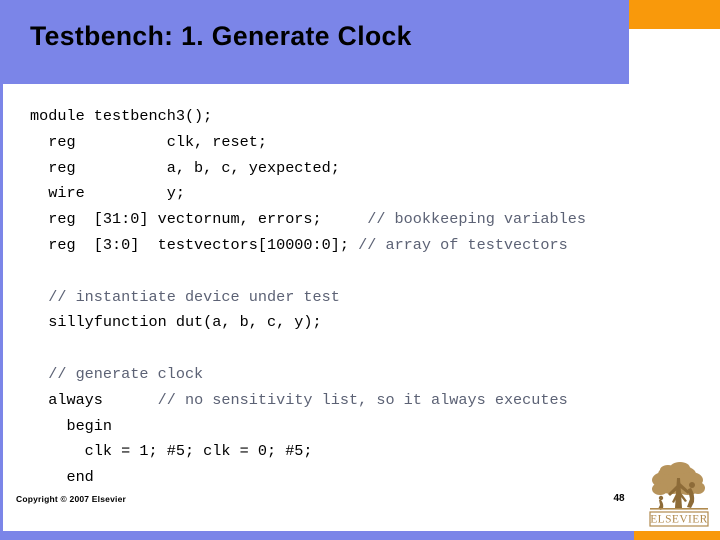  What do you see at coordinates (374, 375) in the screenshot?
I see `code-line: // generate clock` at bounding box center [374, 375].